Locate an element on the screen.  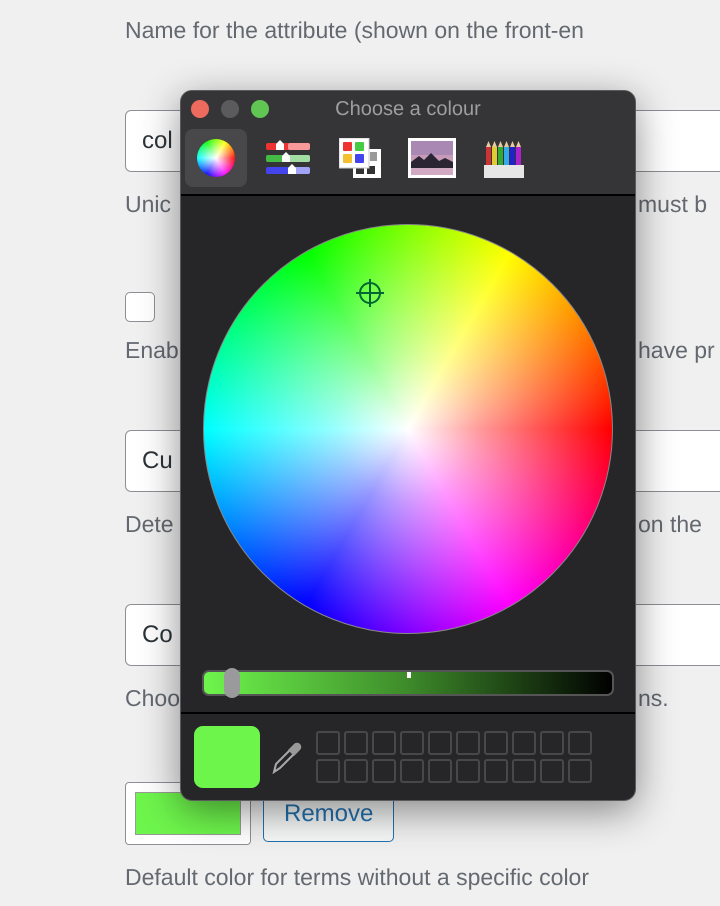
window-title: Choose a colour is located at coordinates (408, 109).